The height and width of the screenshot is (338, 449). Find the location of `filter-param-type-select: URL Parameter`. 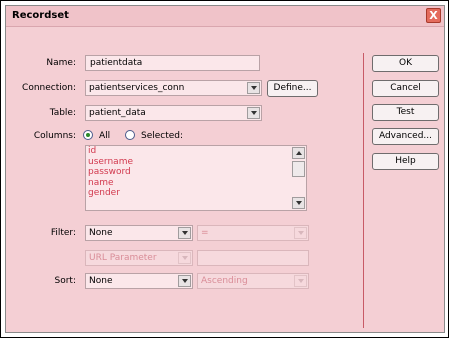

filter-param-type-select: URL Parameter is located at coordinates (139, 258).